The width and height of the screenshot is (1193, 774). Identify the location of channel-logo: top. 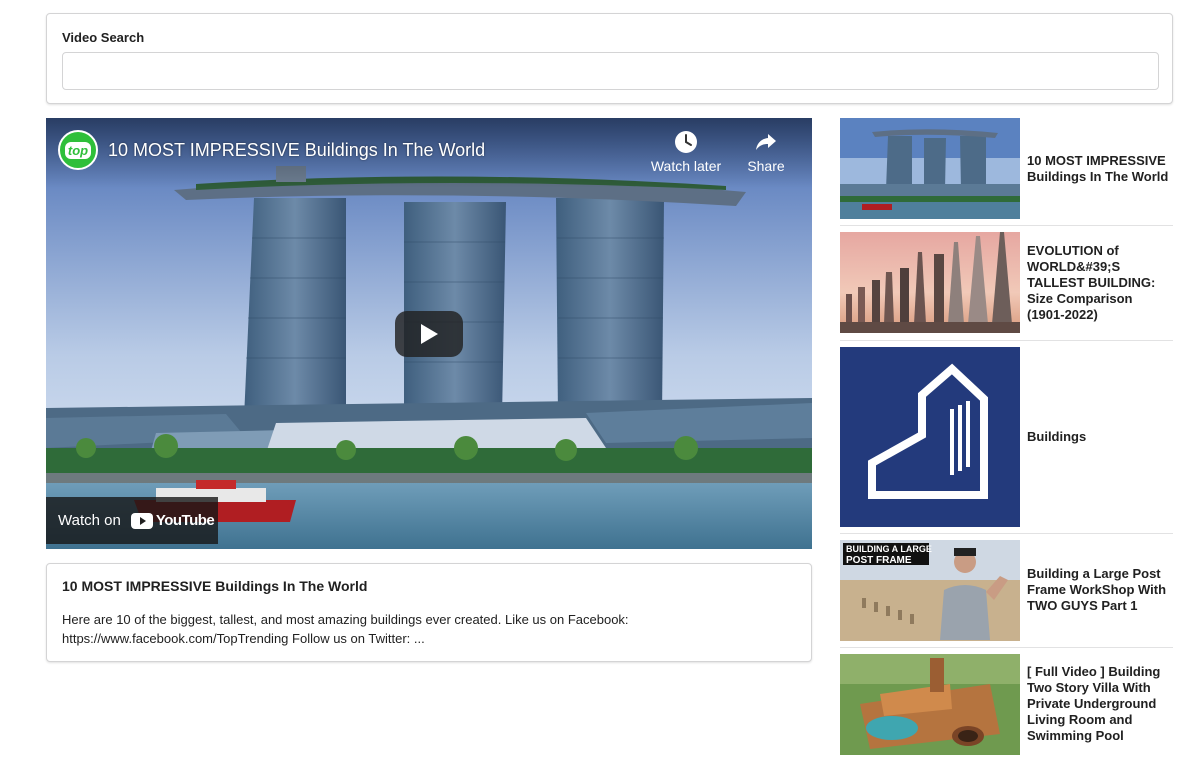
(78, 150).